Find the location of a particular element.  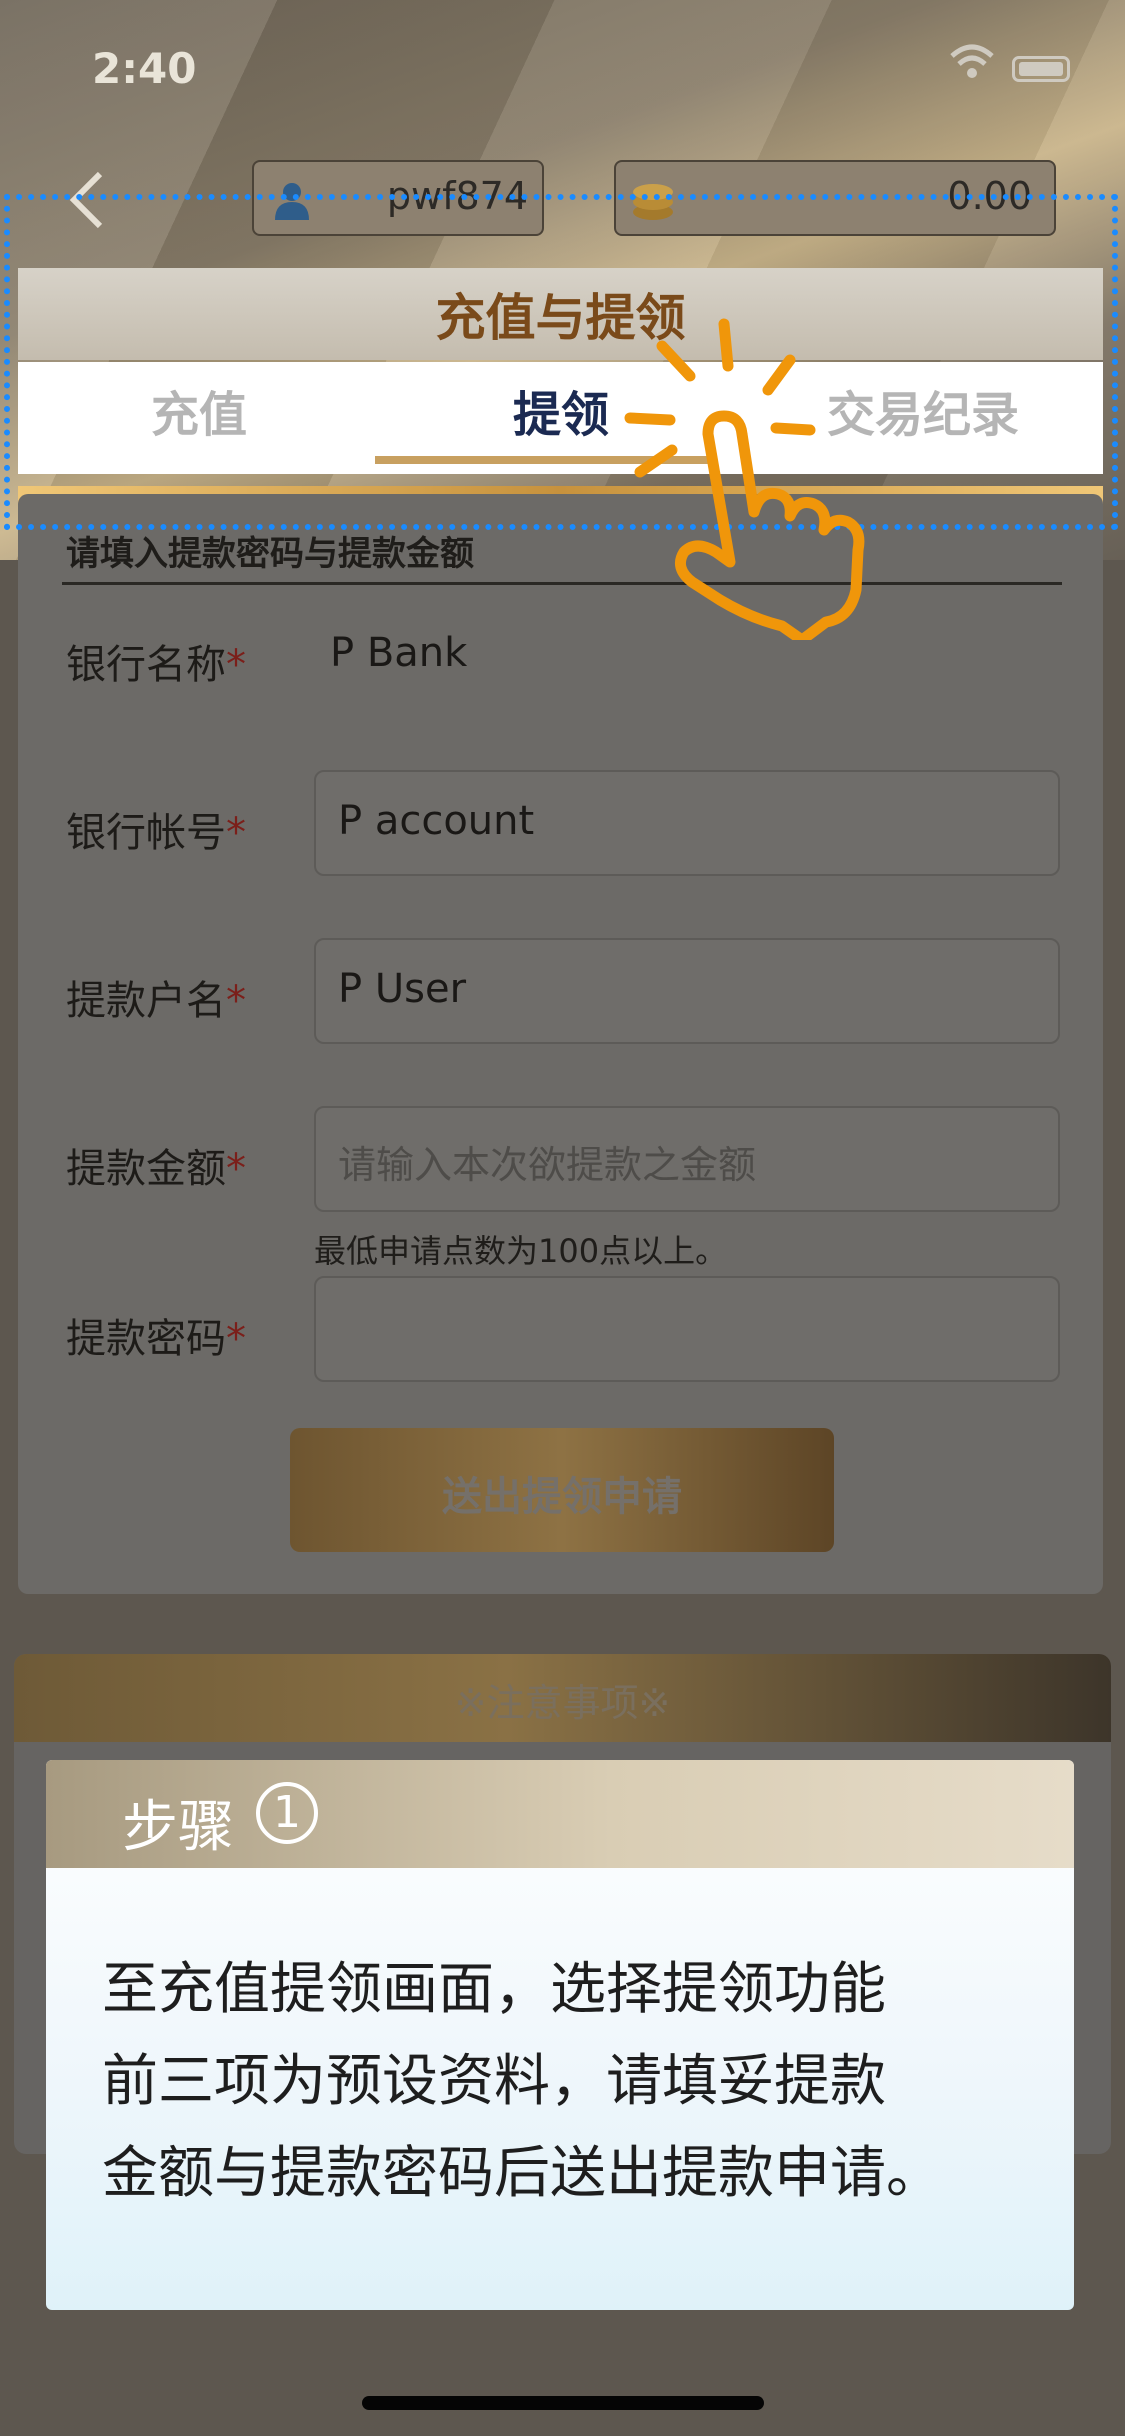

step-text-line-3: 金额与提款密码后送出提款申请。 is located at coordinates (522, 2173).